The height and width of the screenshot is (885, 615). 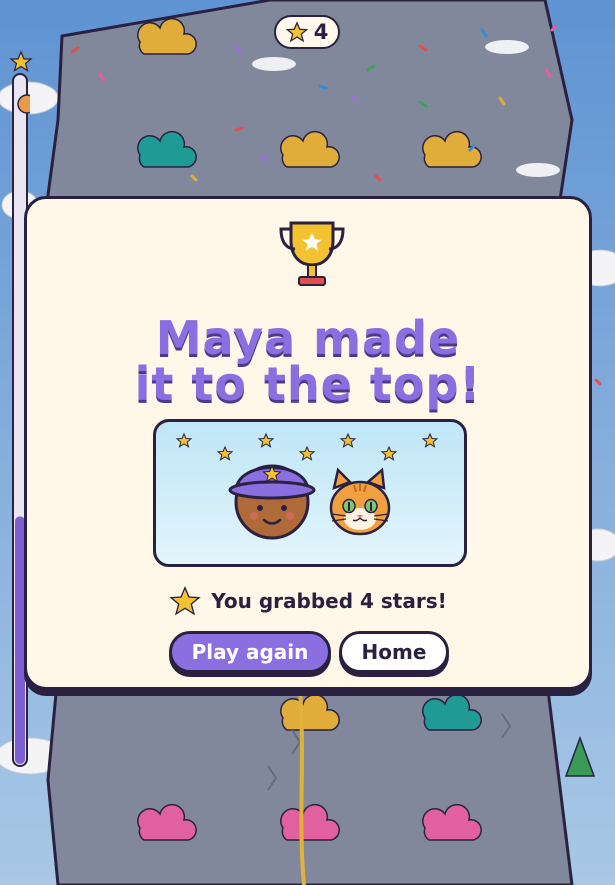 I want to click on title-line-2: it to the top!, so click(x=308, y=384).